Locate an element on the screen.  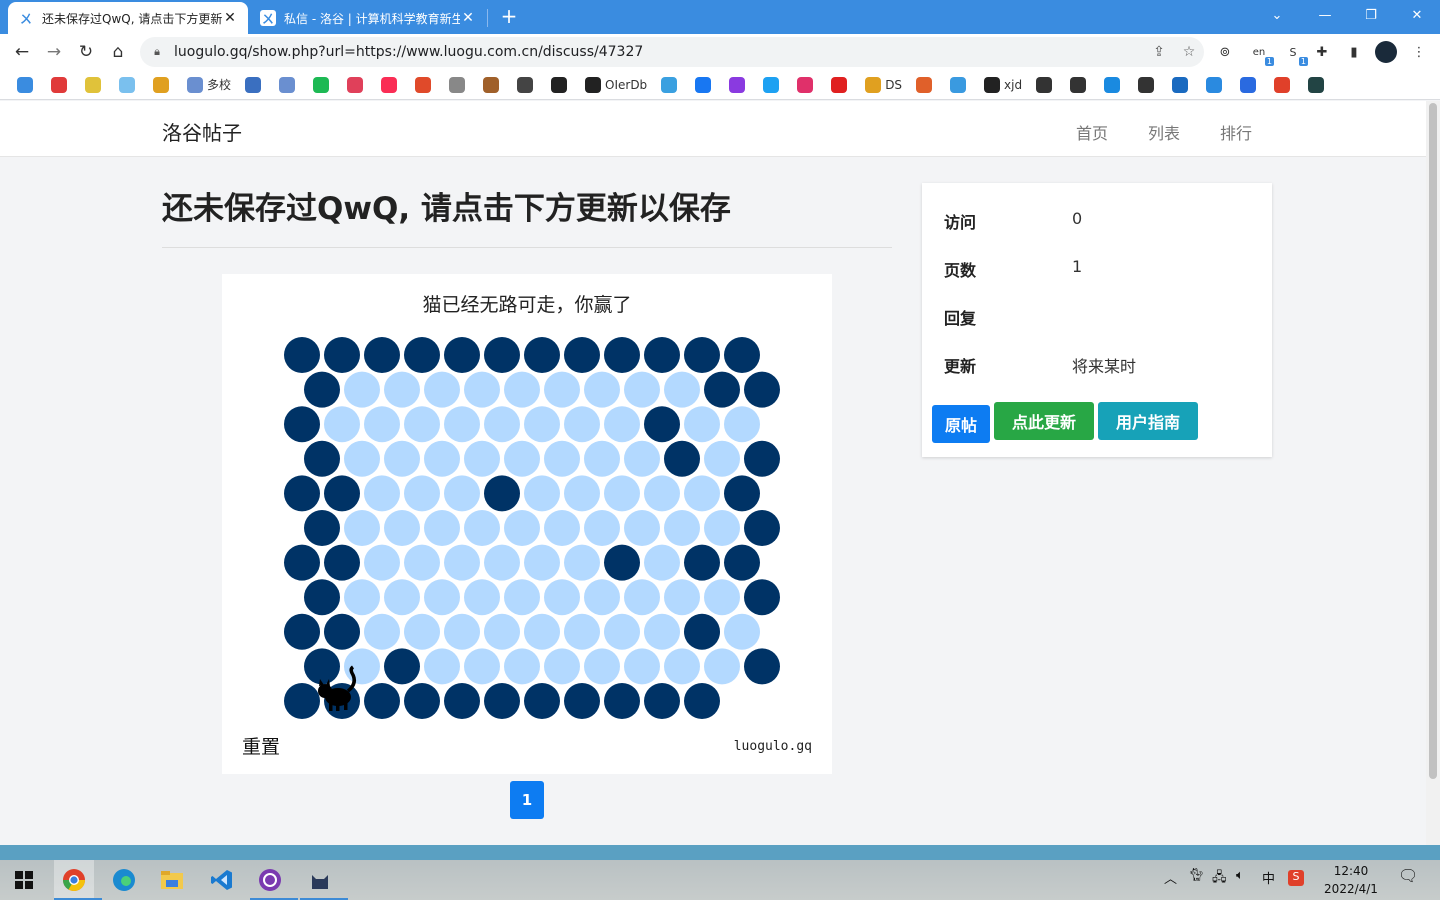
lock-icon: 🔒︎ is located at coordinates (157, 52).